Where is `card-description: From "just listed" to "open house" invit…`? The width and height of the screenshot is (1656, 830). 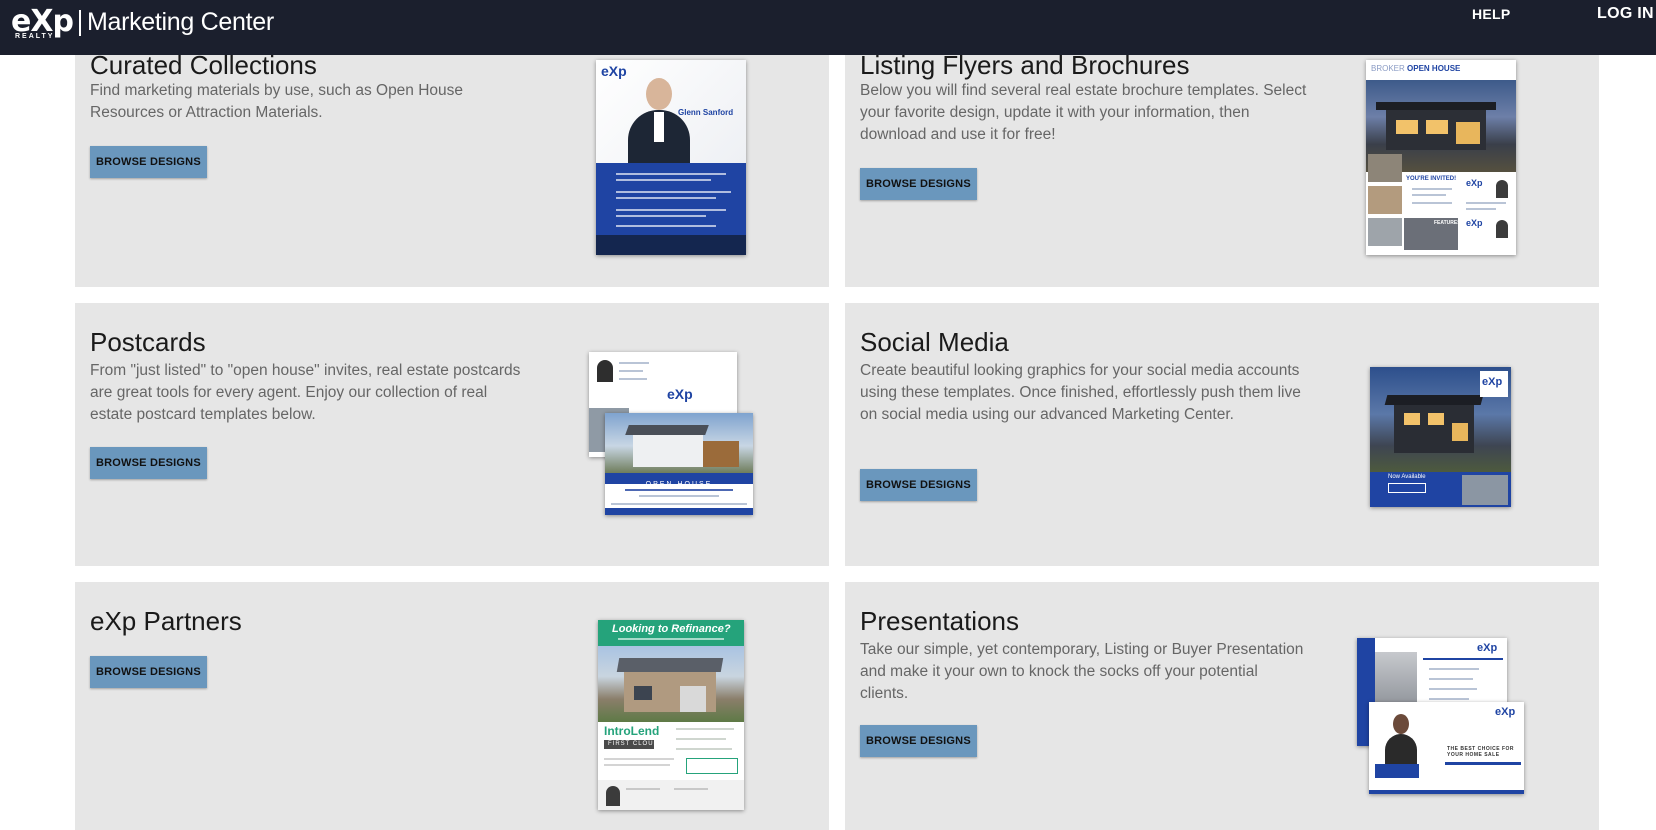 card-description: From "just listed" to "open house" invit… is located at coordinates (305, 392).